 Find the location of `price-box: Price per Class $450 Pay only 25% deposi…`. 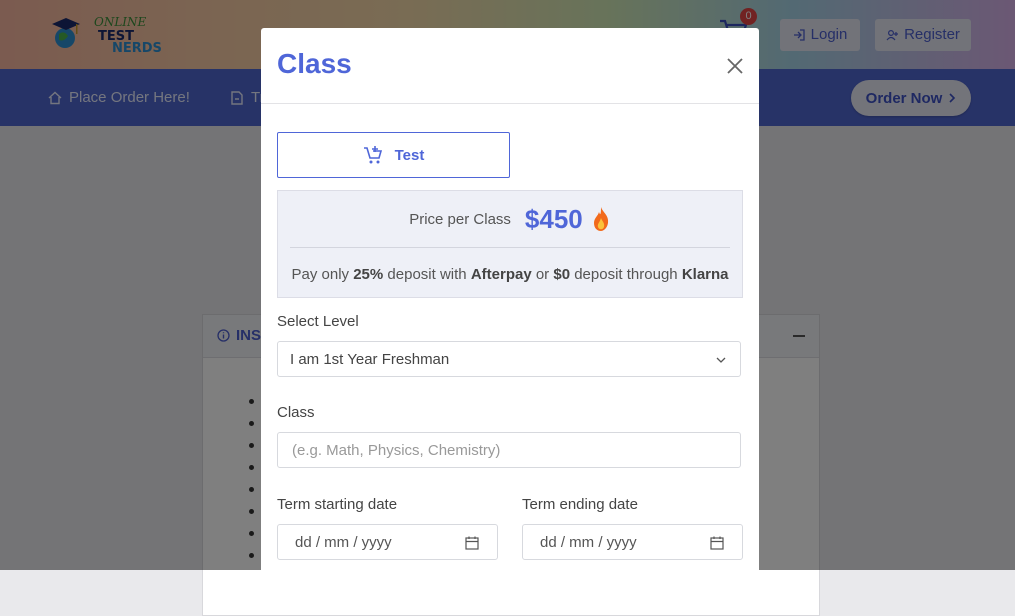

price-box: Price per Class $450 Pay only 25% deposi… is located at coordinates (510, 244).